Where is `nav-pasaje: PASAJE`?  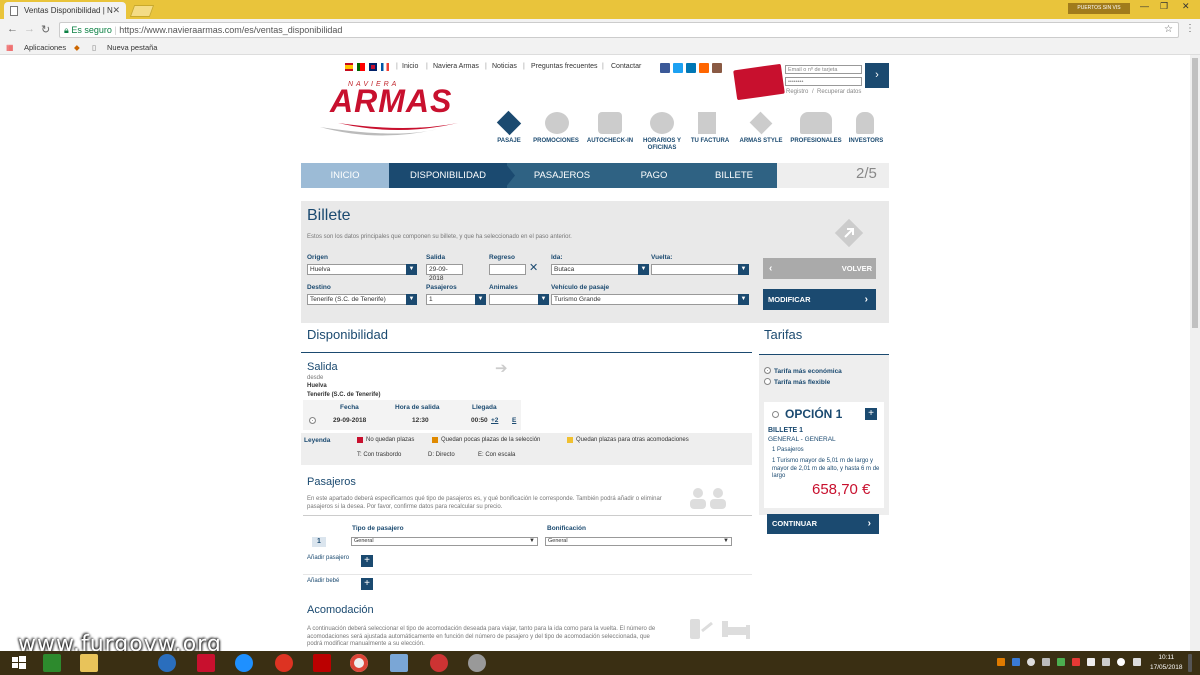 nav-pasaje: PASAJE is located at coordinates (509, 141).